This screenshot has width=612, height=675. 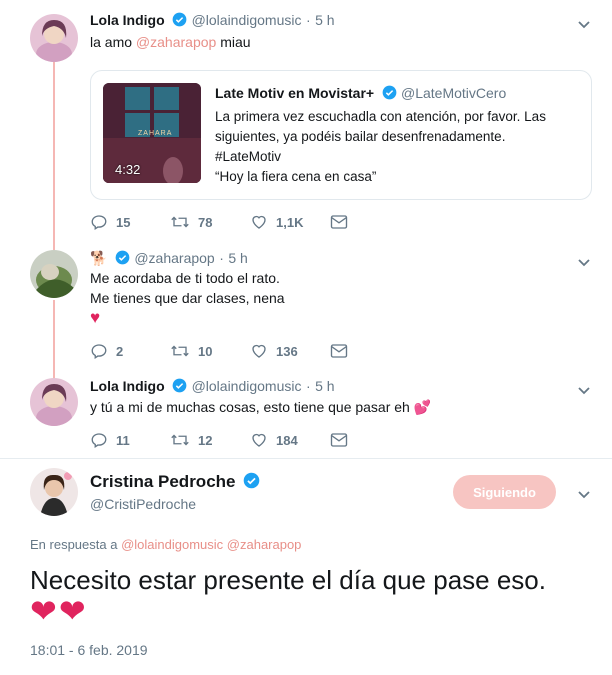 I want to click on retweet-count: 78, so click(x=205, y=222).